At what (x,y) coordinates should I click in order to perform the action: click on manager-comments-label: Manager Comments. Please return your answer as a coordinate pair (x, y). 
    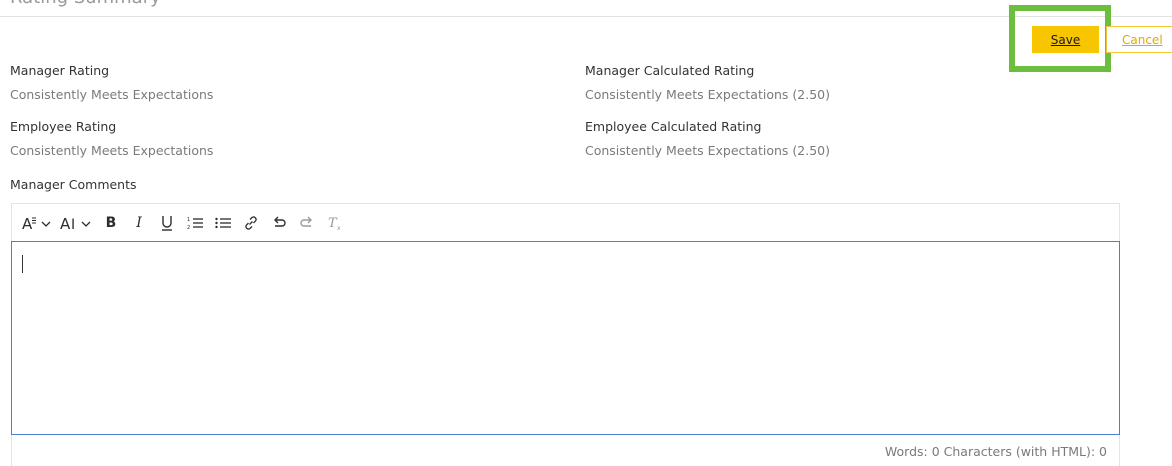
    Looking at the image, I should click on (73, 184).